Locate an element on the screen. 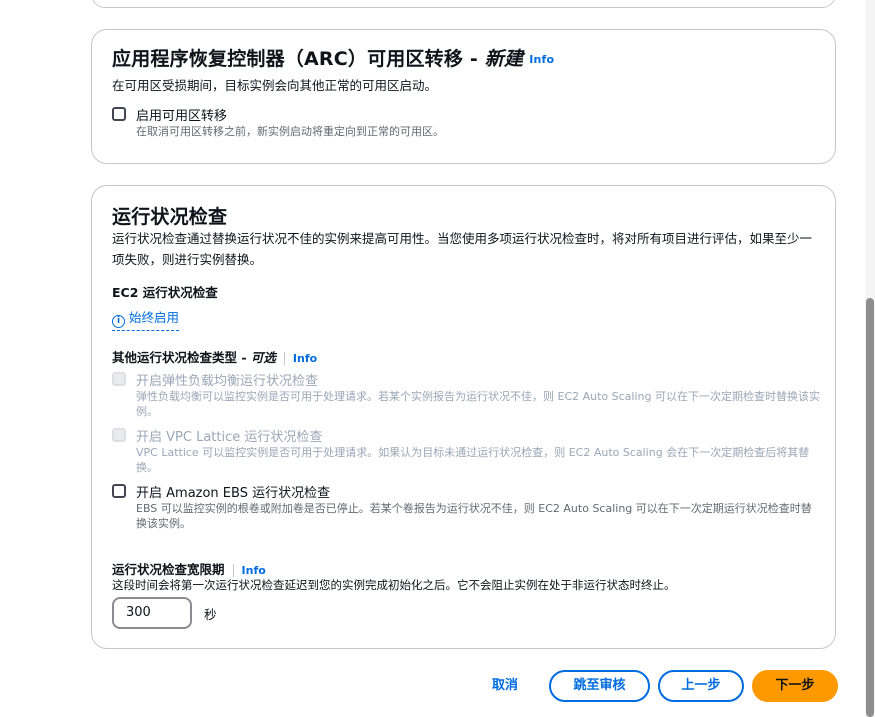  other-health-label-text: 其他运行状况检查类型 - is located at coordinates (181, 357).